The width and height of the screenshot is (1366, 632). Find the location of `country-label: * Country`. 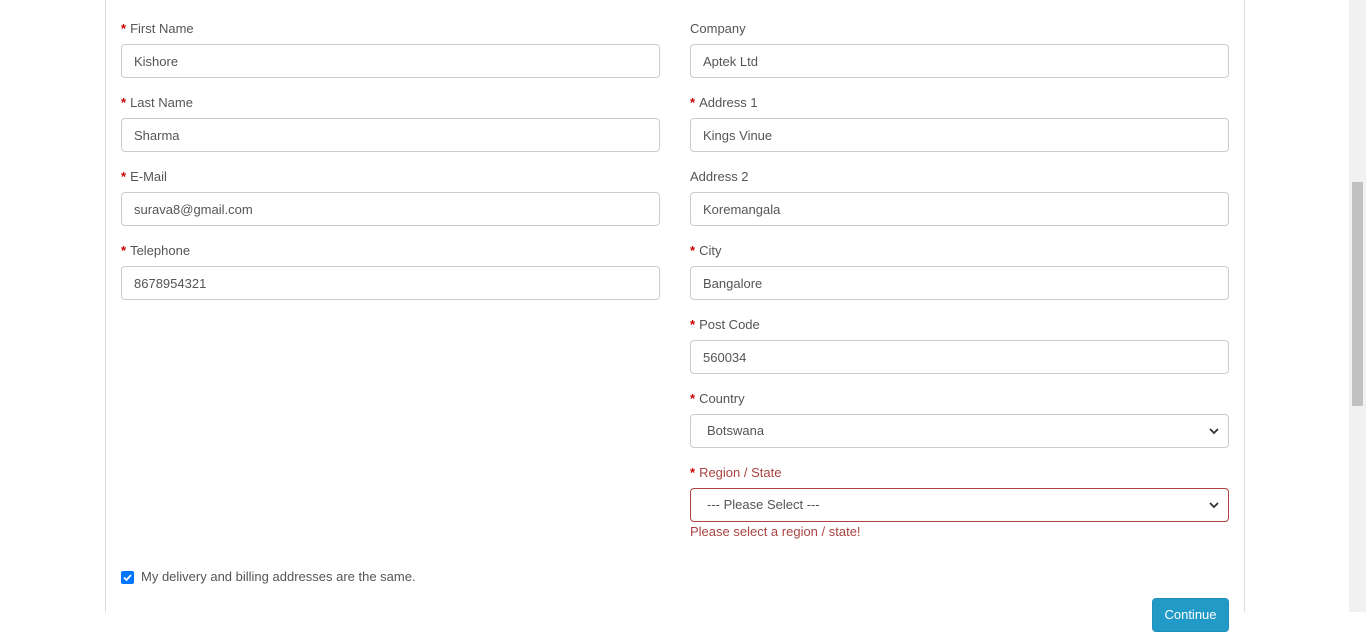

country-label: * Country is located at coordinates (717, 398).